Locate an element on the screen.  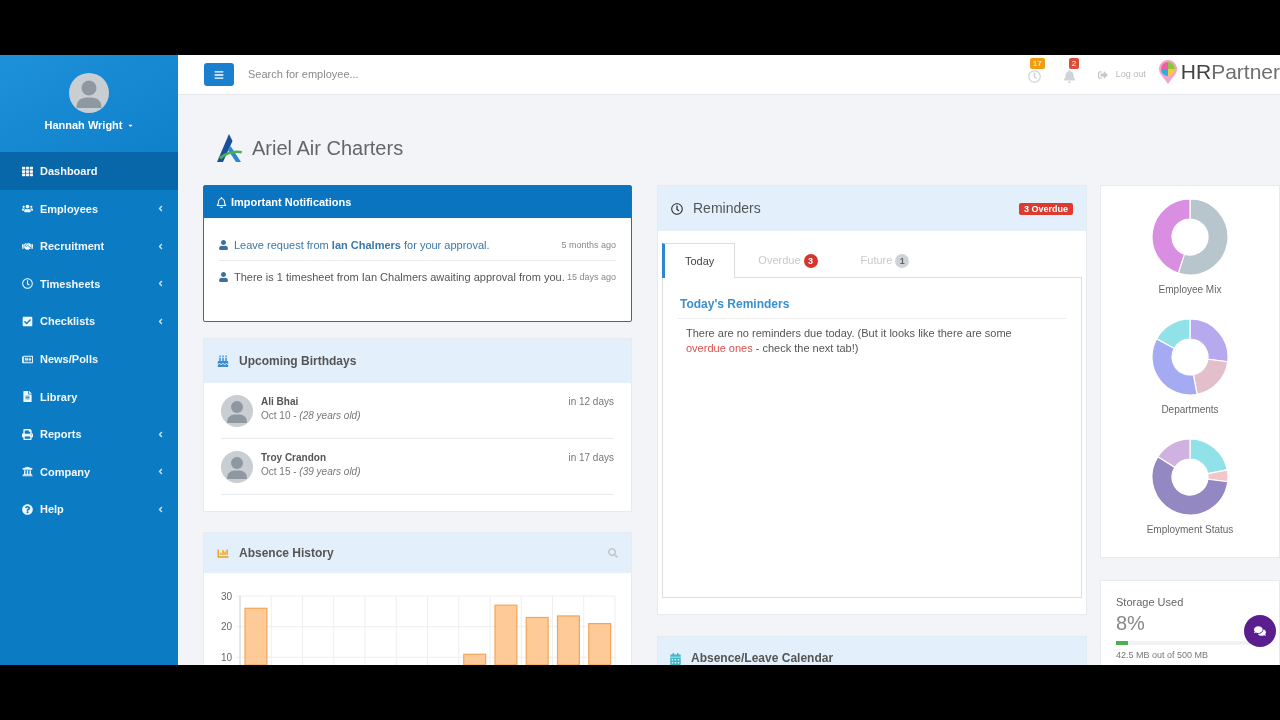
count-badge: 2 is located at coordinates (1074, 63).